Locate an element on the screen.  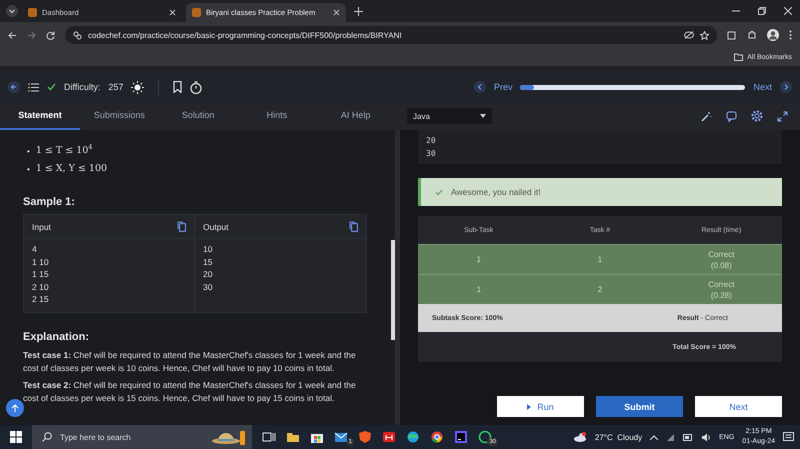
constraint-text: 1 ≤ T ≤ 10$^{4}$ is located at coordinates (64, 150).